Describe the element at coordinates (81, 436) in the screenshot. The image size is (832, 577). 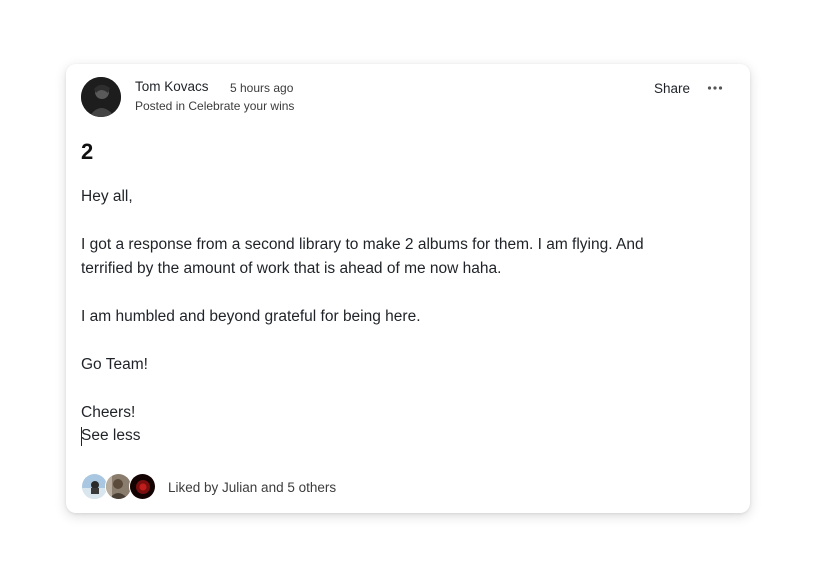
I see `text-cursor` at that location.